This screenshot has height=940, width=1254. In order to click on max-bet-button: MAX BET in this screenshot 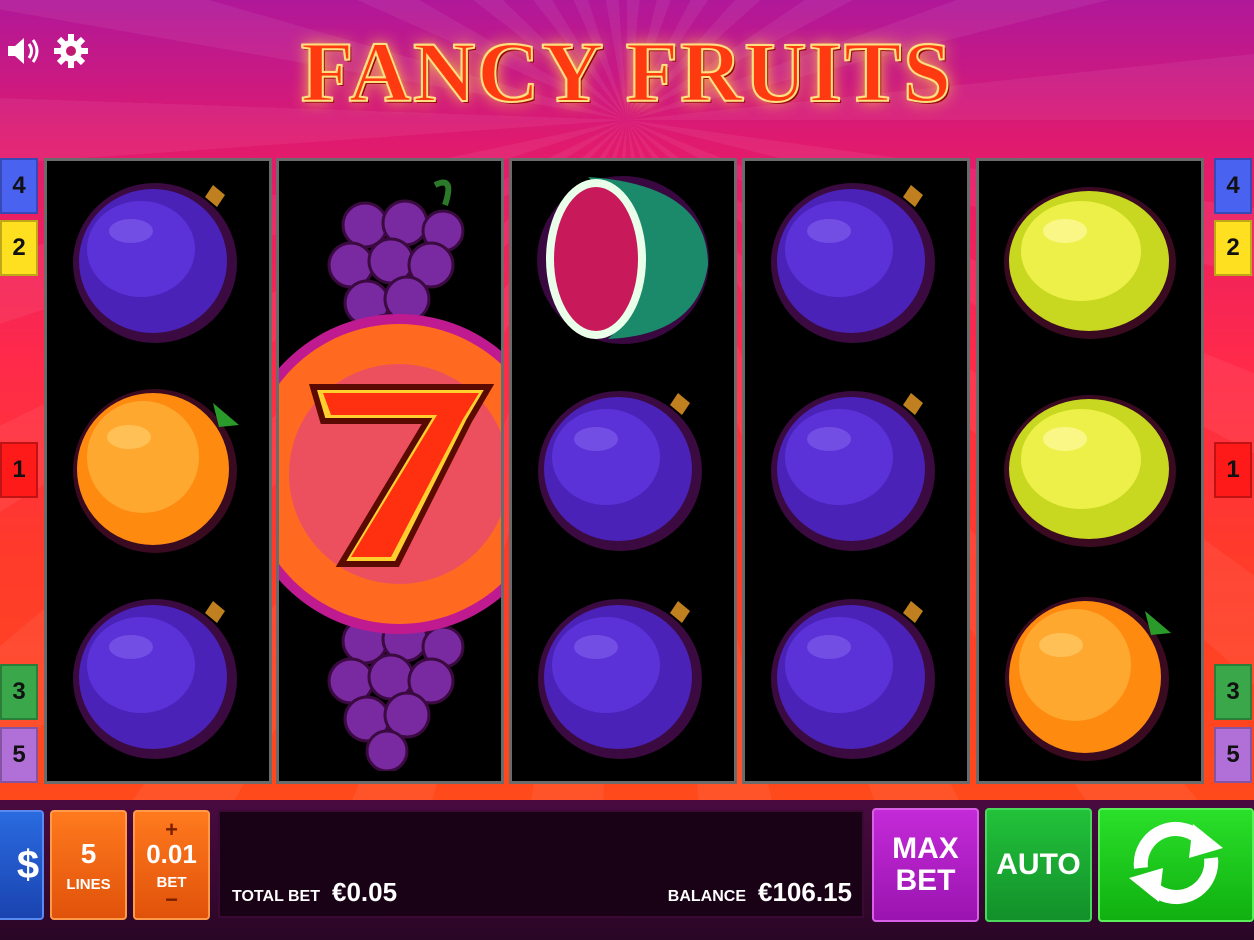, I will do `click(925, 865)`.